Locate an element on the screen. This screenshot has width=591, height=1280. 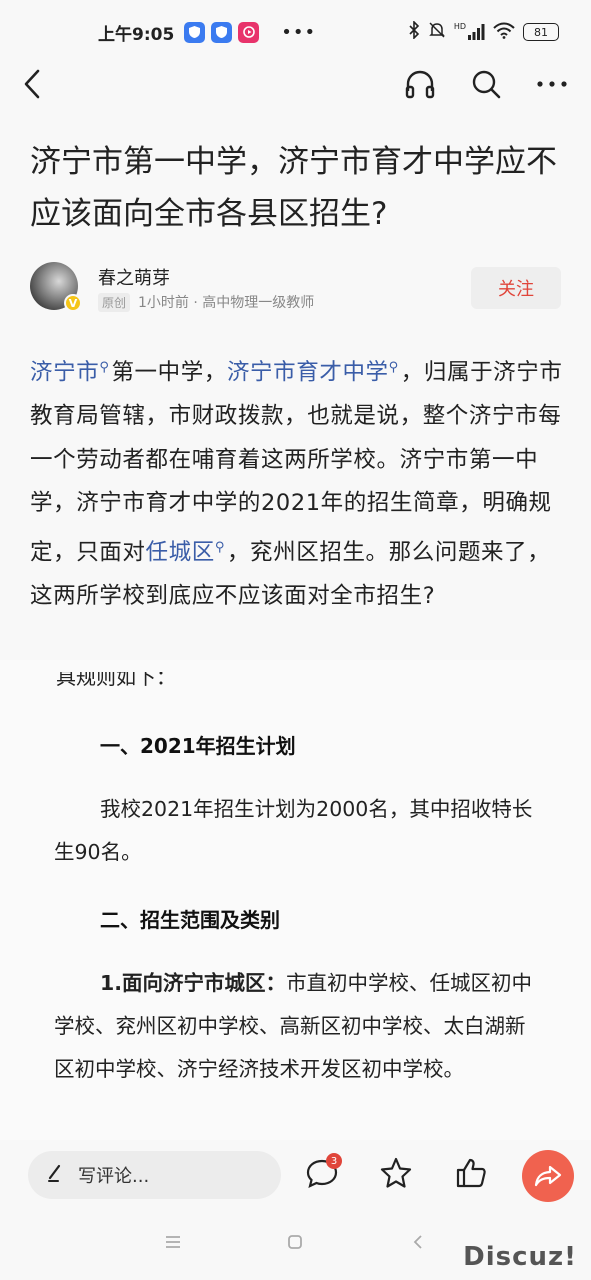
article-title: 济宁市第一中学，济宁市育才中学应不应该面向全市各县区招生? is located at coordinates (293, 188).